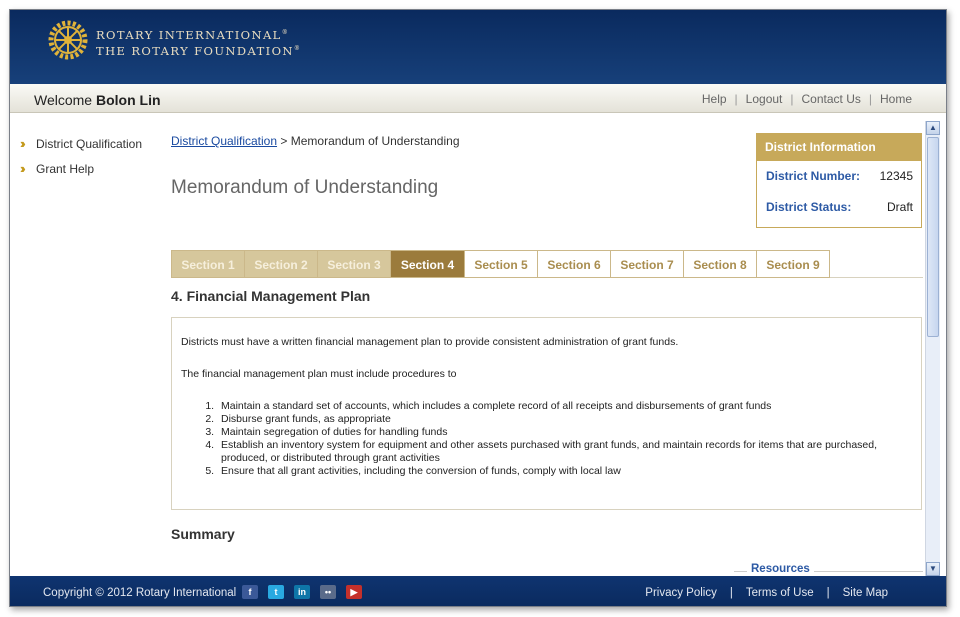 The image size is (960, 617). Describe the element at coordinates (647, 264) in the screenshot. I see `tab-section-7: Section 7` at that location.